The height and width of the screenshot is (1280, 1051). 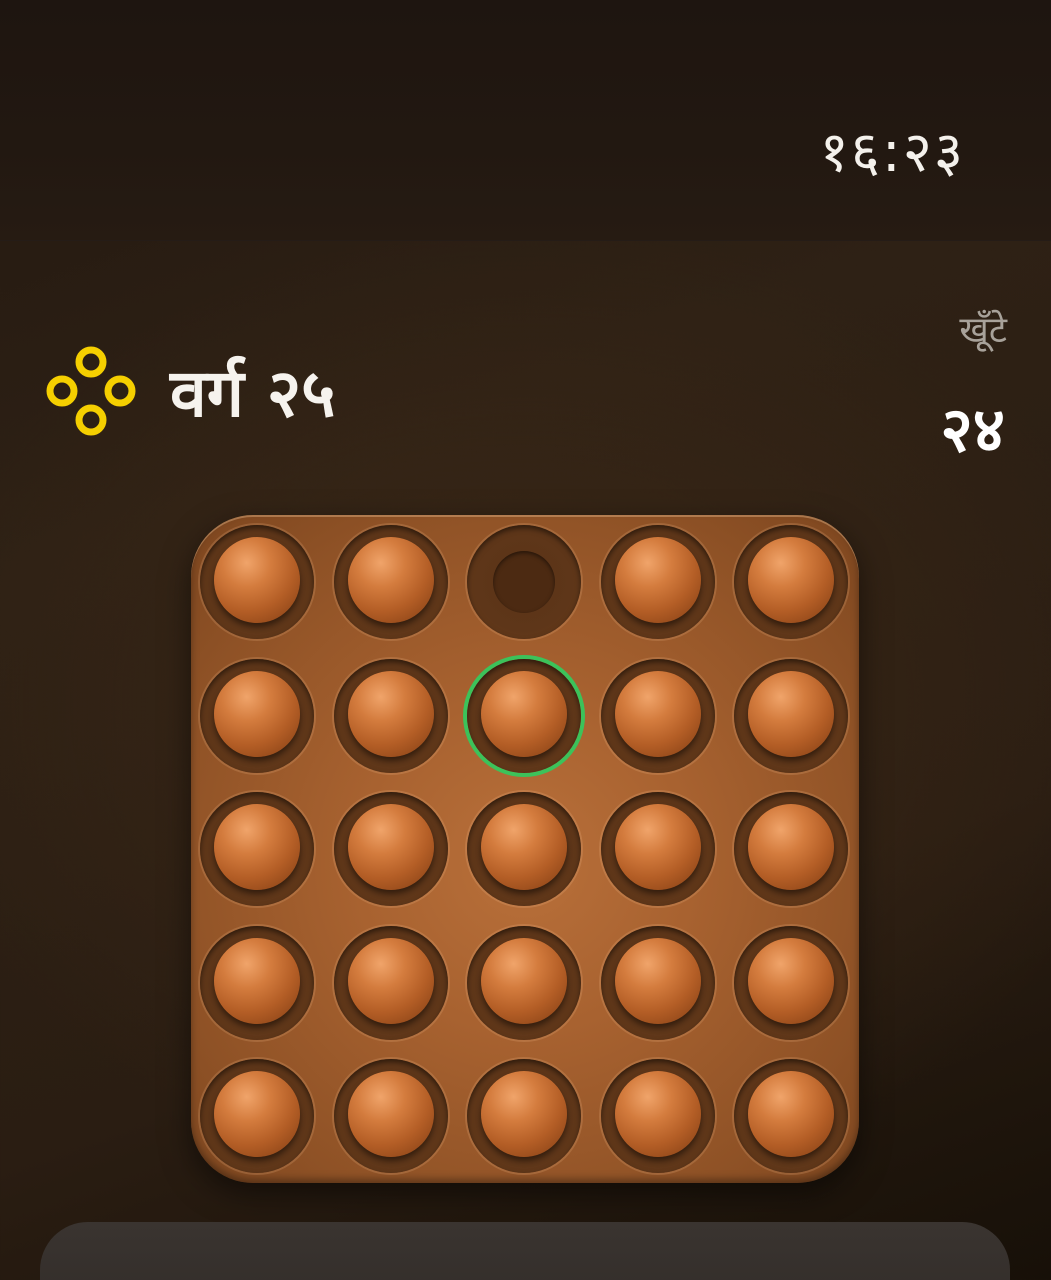 I want to click on board-hole-empty, so click(x=524, y=582).